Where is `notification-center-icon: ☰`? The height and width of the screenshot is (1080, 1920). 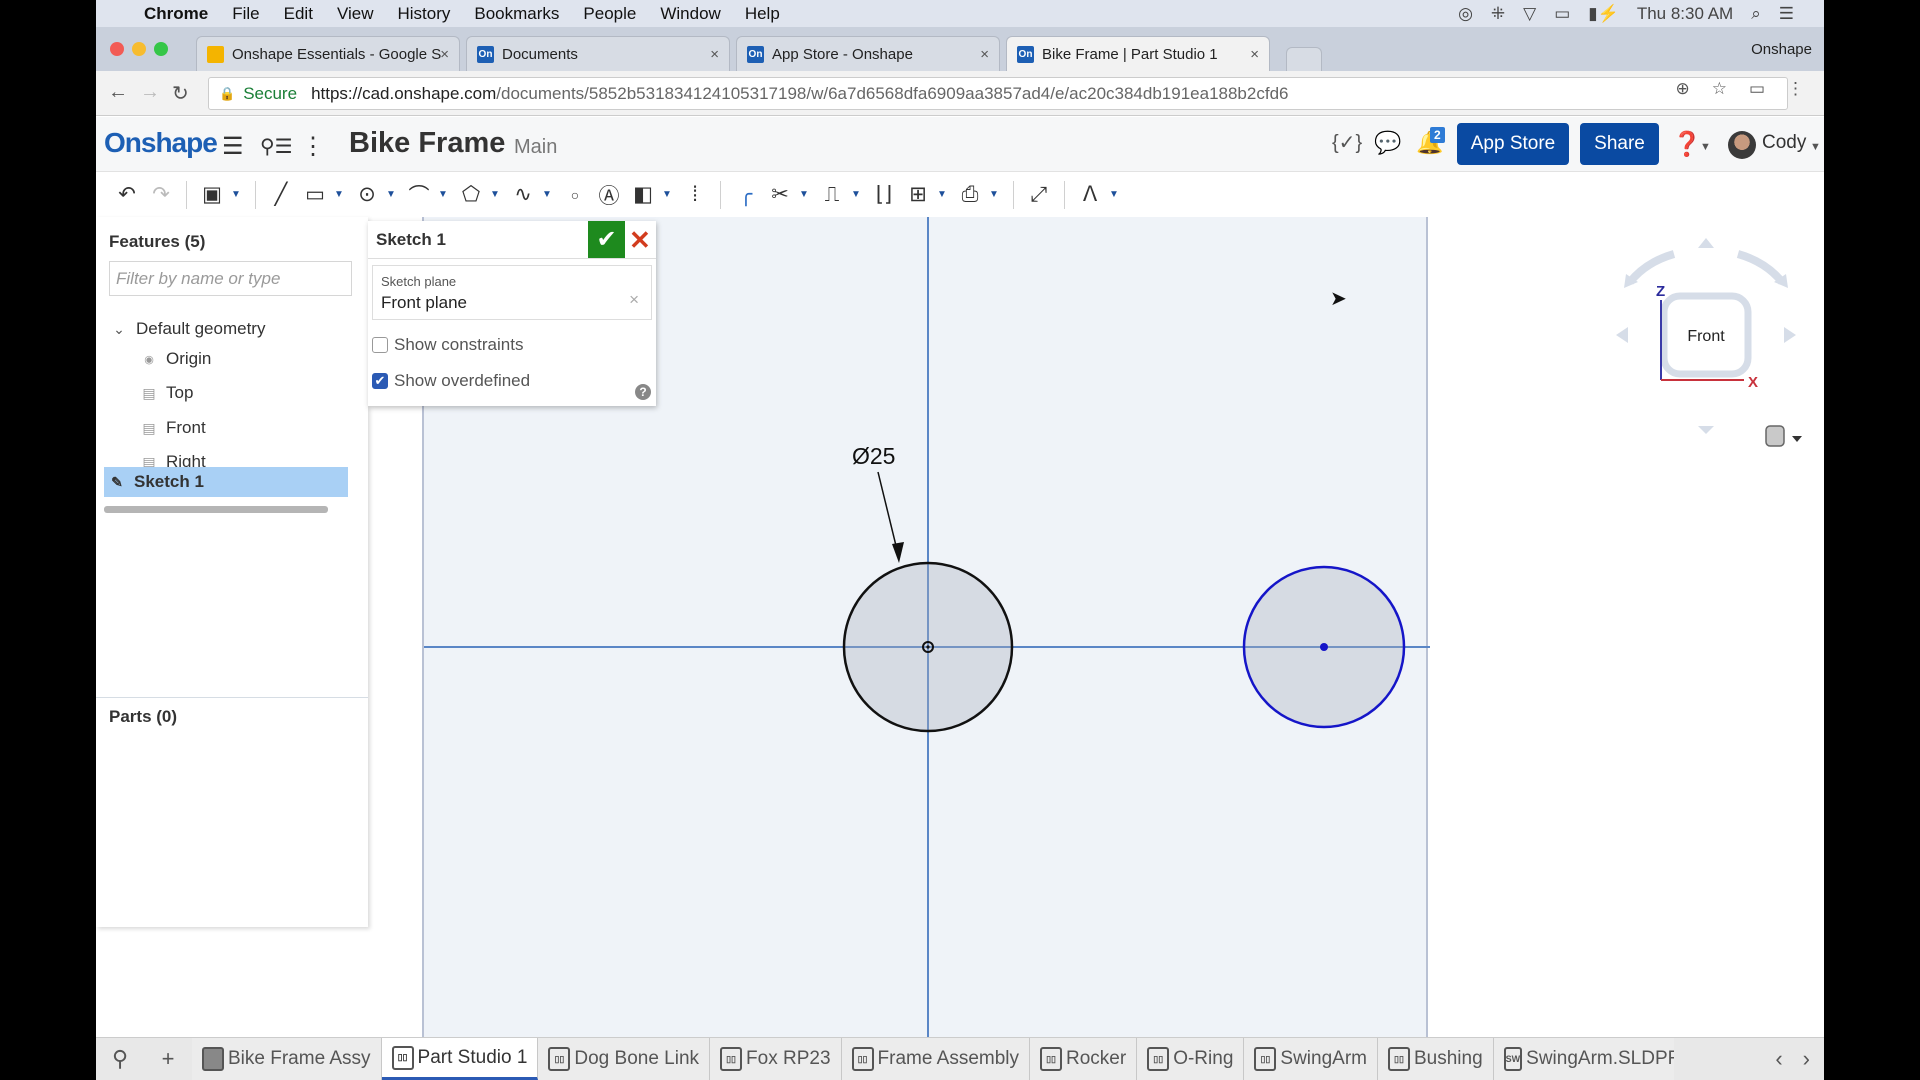 notification-center-icon: ☰ is located at coordinates (1786, 14).